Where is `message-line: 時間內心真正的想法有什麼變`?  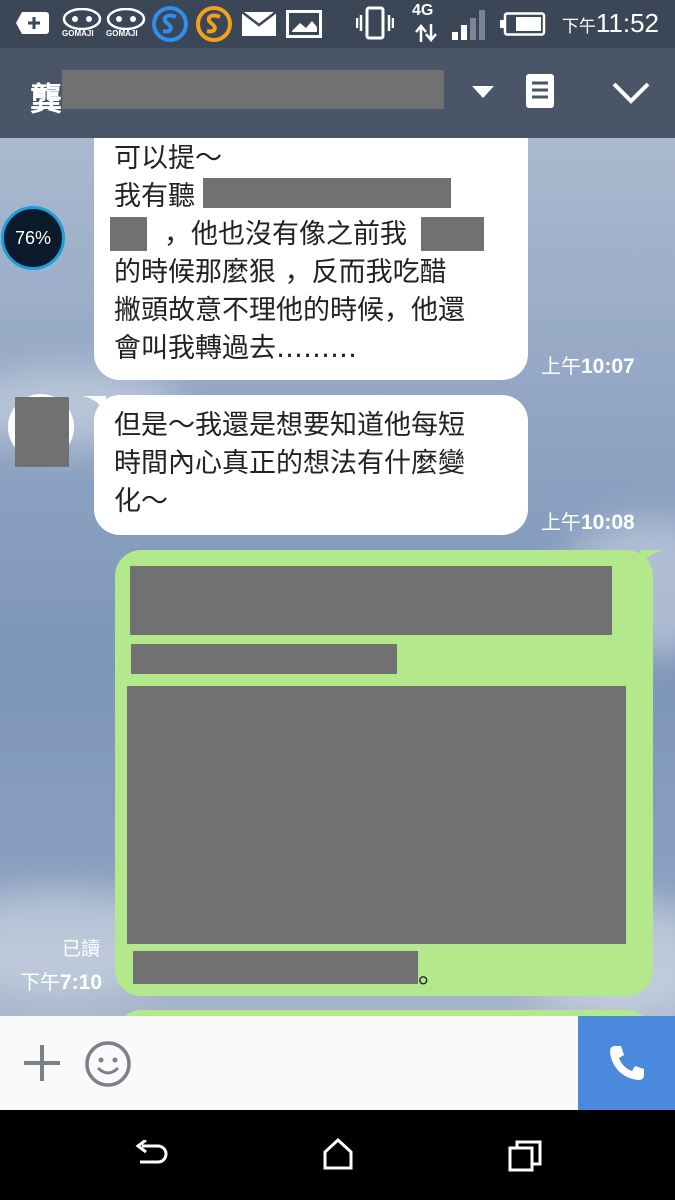 message-line: 時間內心真正的想法有什麼變 is located at coordinates (289, 463).